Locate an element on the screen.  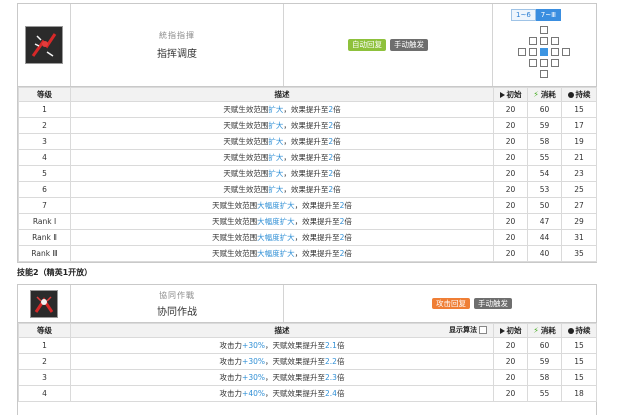
table-row: 4 攻击力+40%，天赋效果提升至2.4倍 20 55 18 is located at coordinates (307, 393).